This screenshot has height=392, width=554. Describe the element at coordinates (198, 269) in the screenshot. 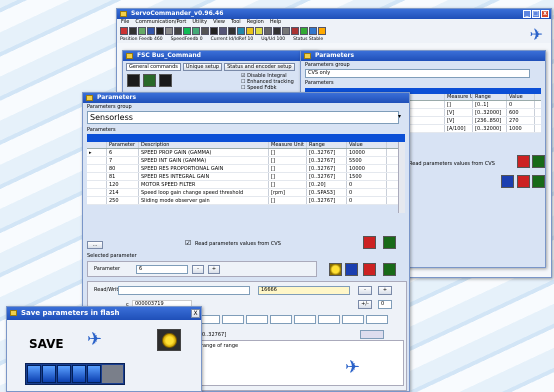

I see `parameter-decrement-button: -` at that location.